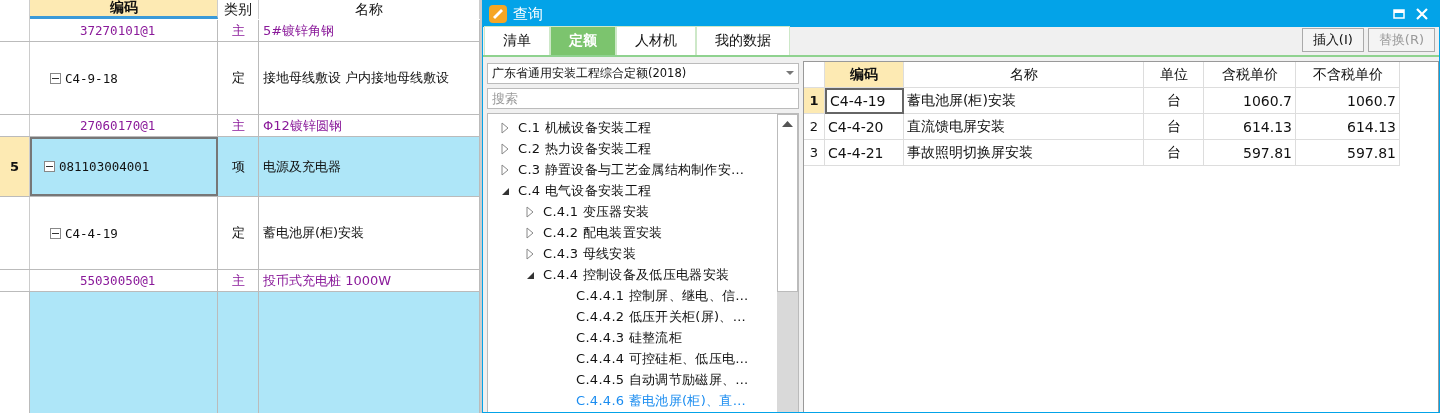  I want to click on table-cell: 项, so click(238, 166).